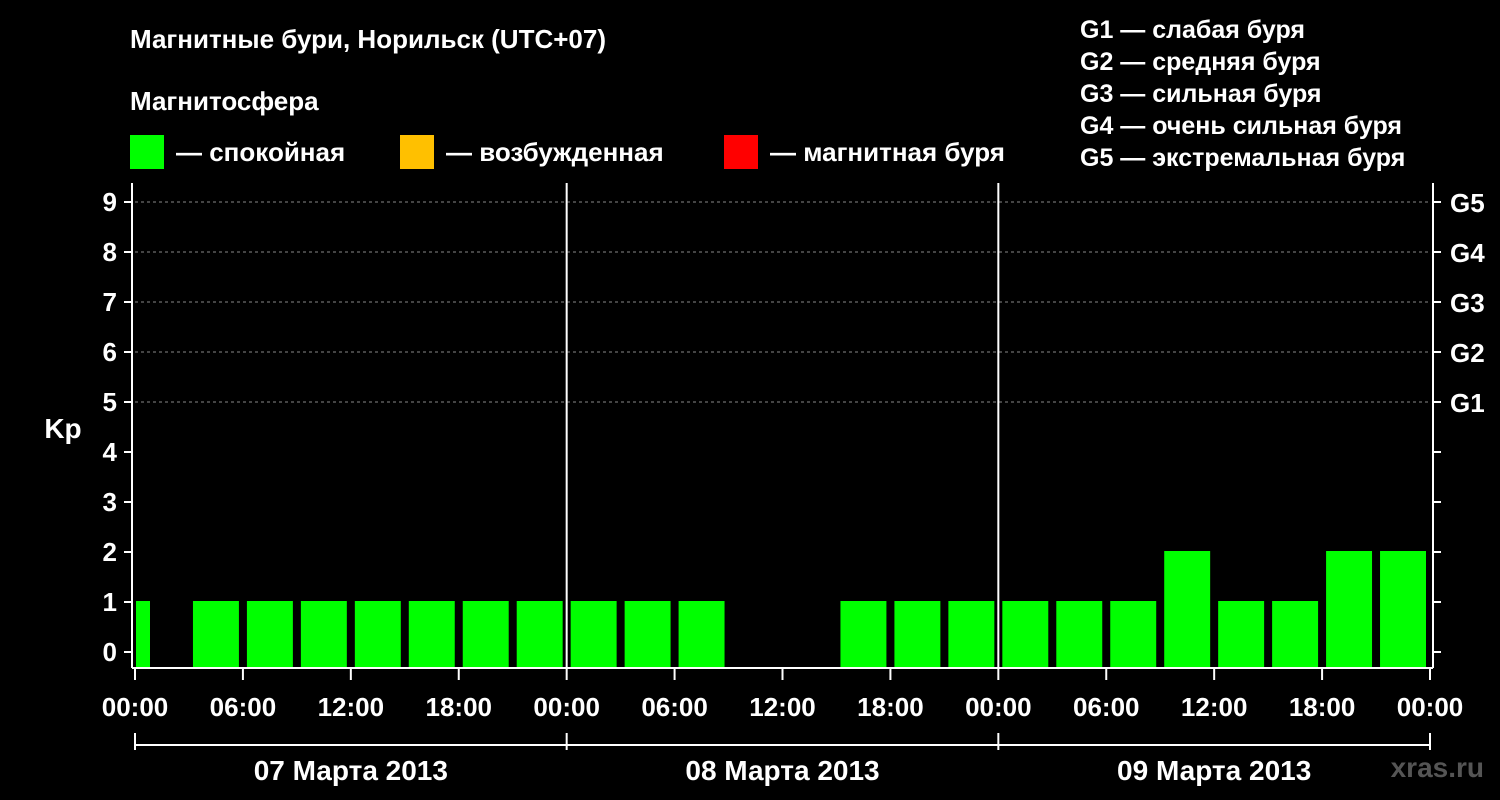 This screenshot has width=1500, height=800. Describe the element at coordinates (110, 302) in the screenshot. I see `y-tick-label: 7` at that location.